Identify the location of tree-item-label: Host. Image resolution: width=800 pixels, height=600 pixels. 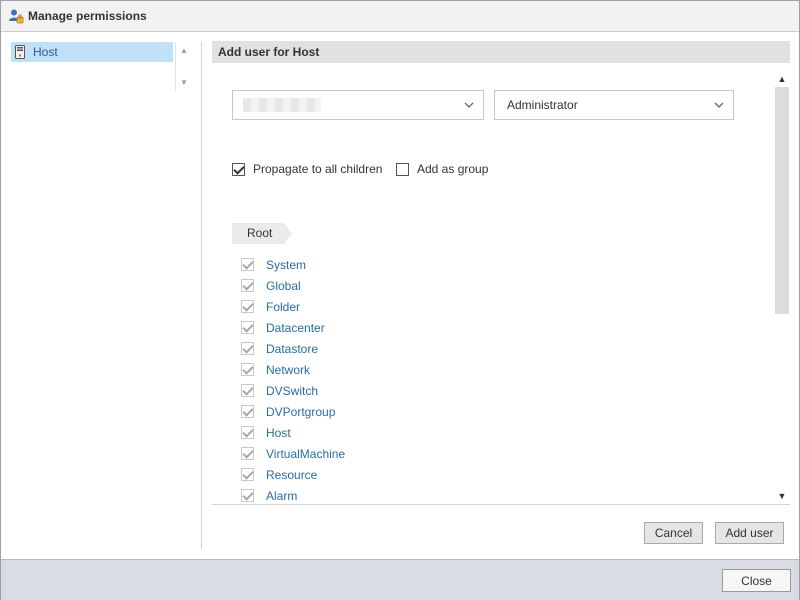
(45, 52).